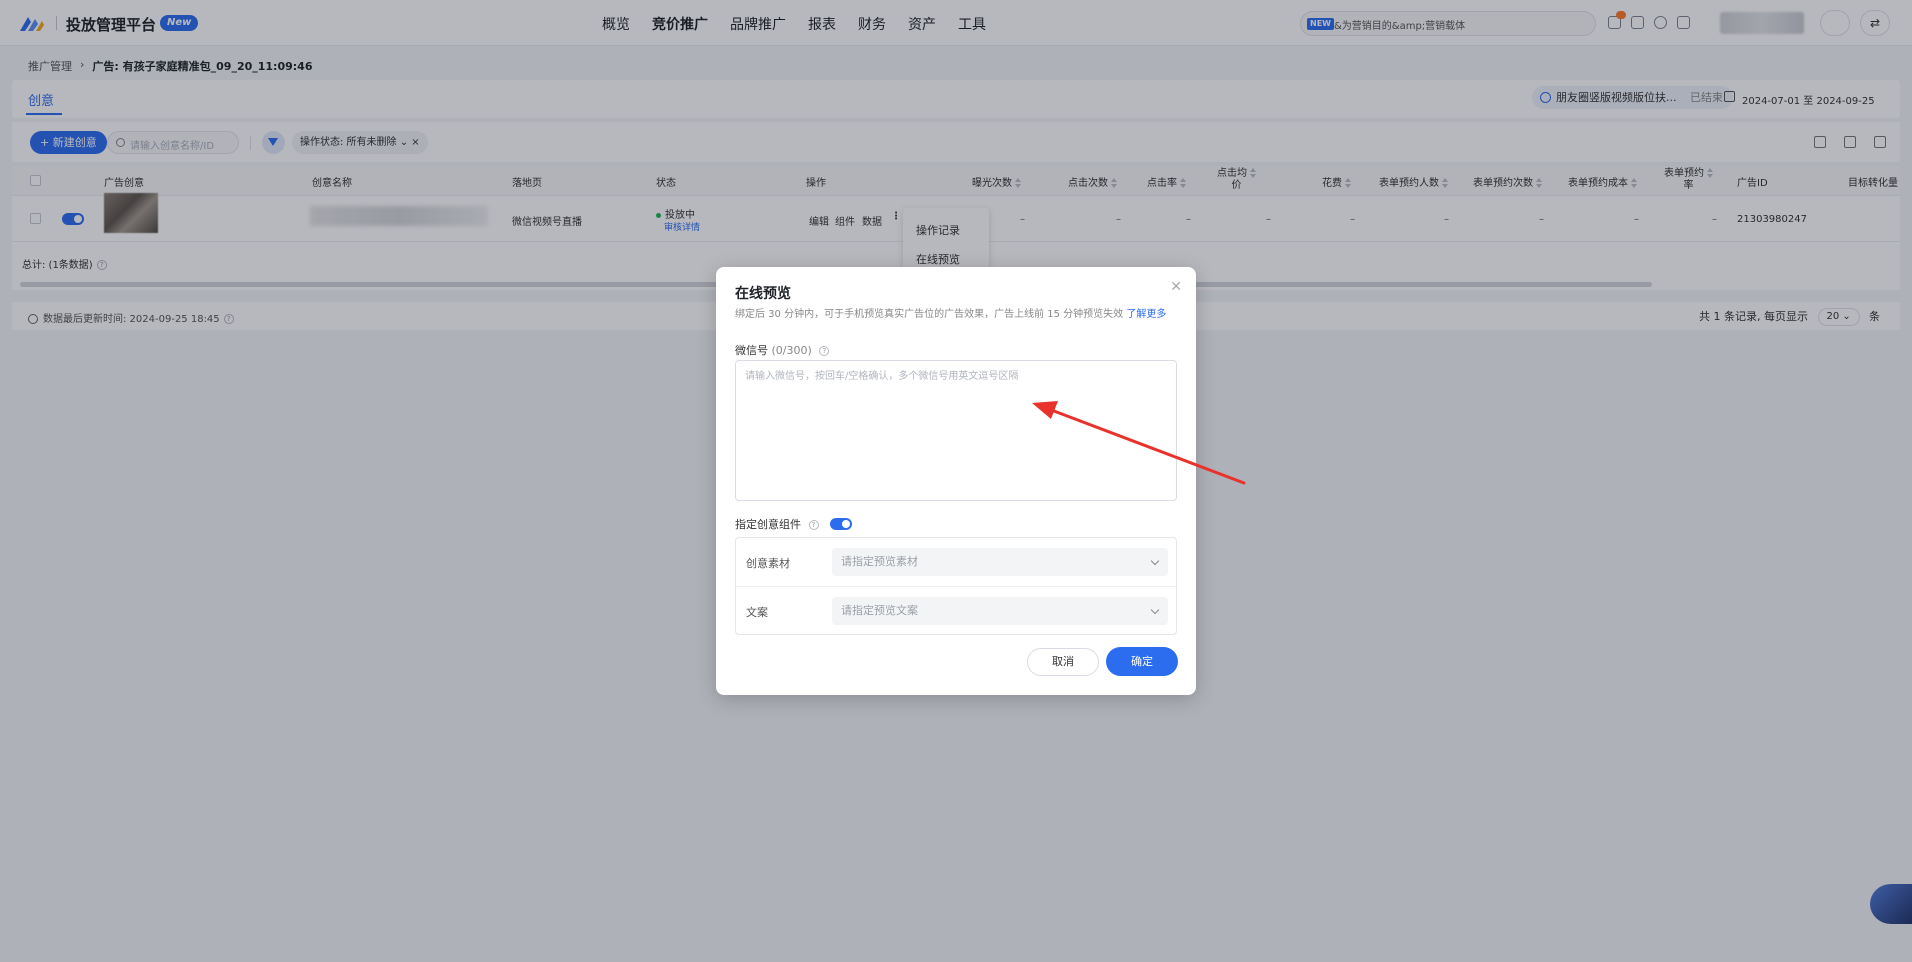 Image resolution: width=1912 pixels, height=962 pixels. Describe the element at coordinates (879, 561) in the screenshot. I see `material-placeholder: 请指定预览素材` at that location.